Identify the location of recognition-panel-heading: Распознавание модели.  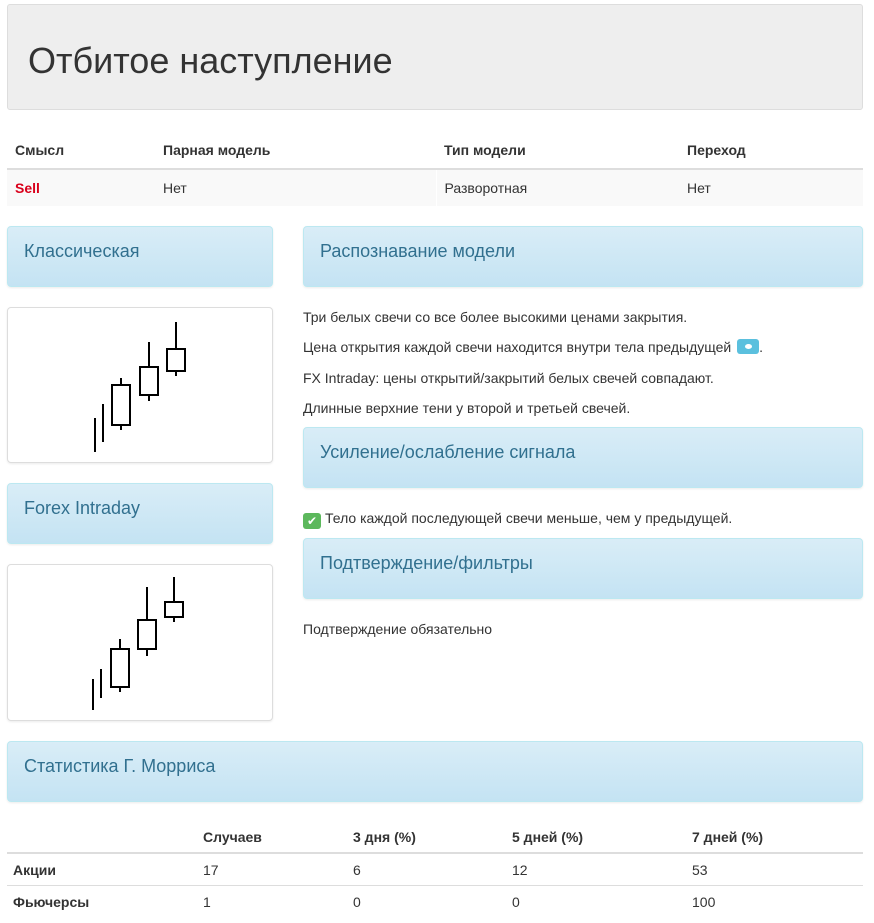
(583, 256).